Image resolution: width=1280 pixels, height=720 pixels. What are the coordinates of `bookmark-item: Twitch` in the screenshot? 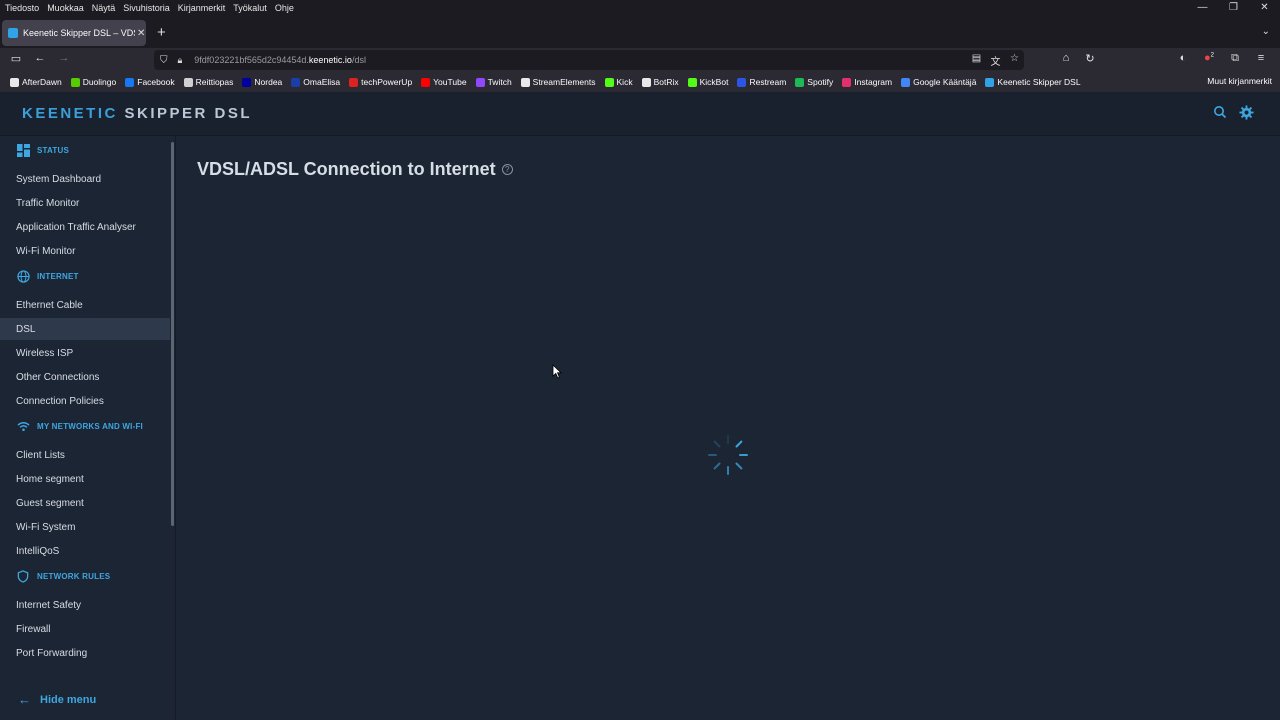 It's located at (493, 82).